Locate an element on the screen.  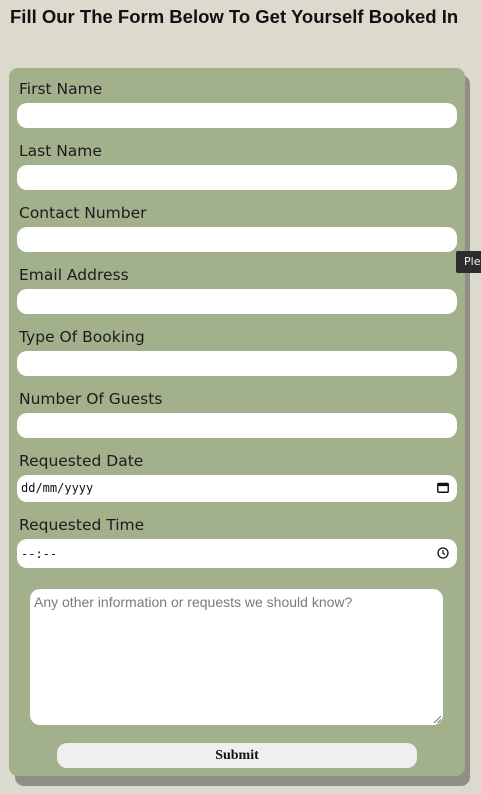
first-name-input is located at coordinates (237, 115).